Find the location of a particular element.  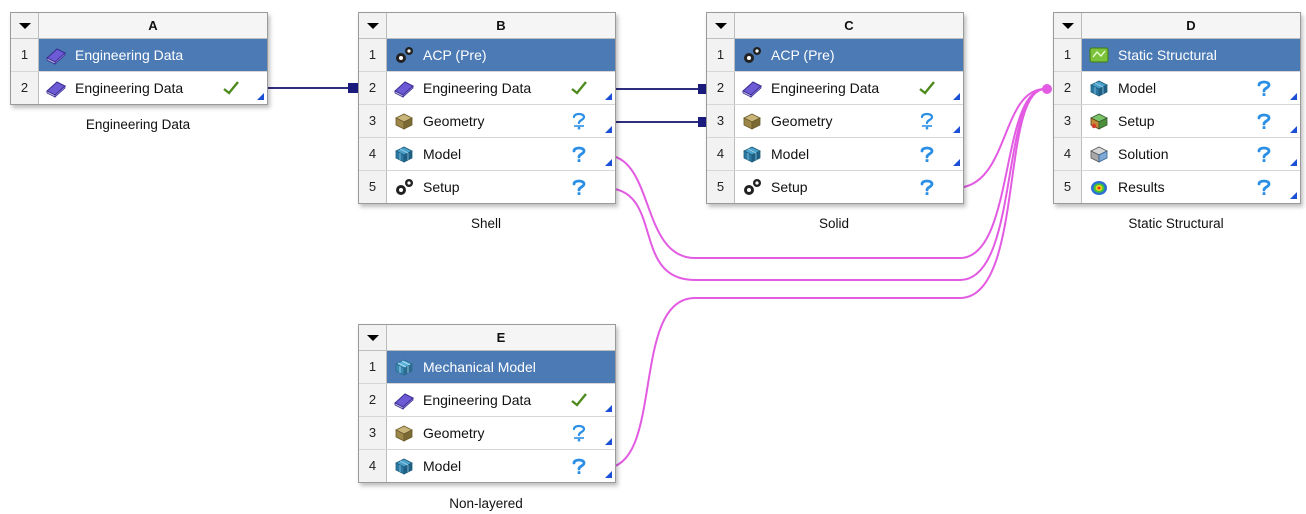

setup-icon is located at coordinates (1099, 121).